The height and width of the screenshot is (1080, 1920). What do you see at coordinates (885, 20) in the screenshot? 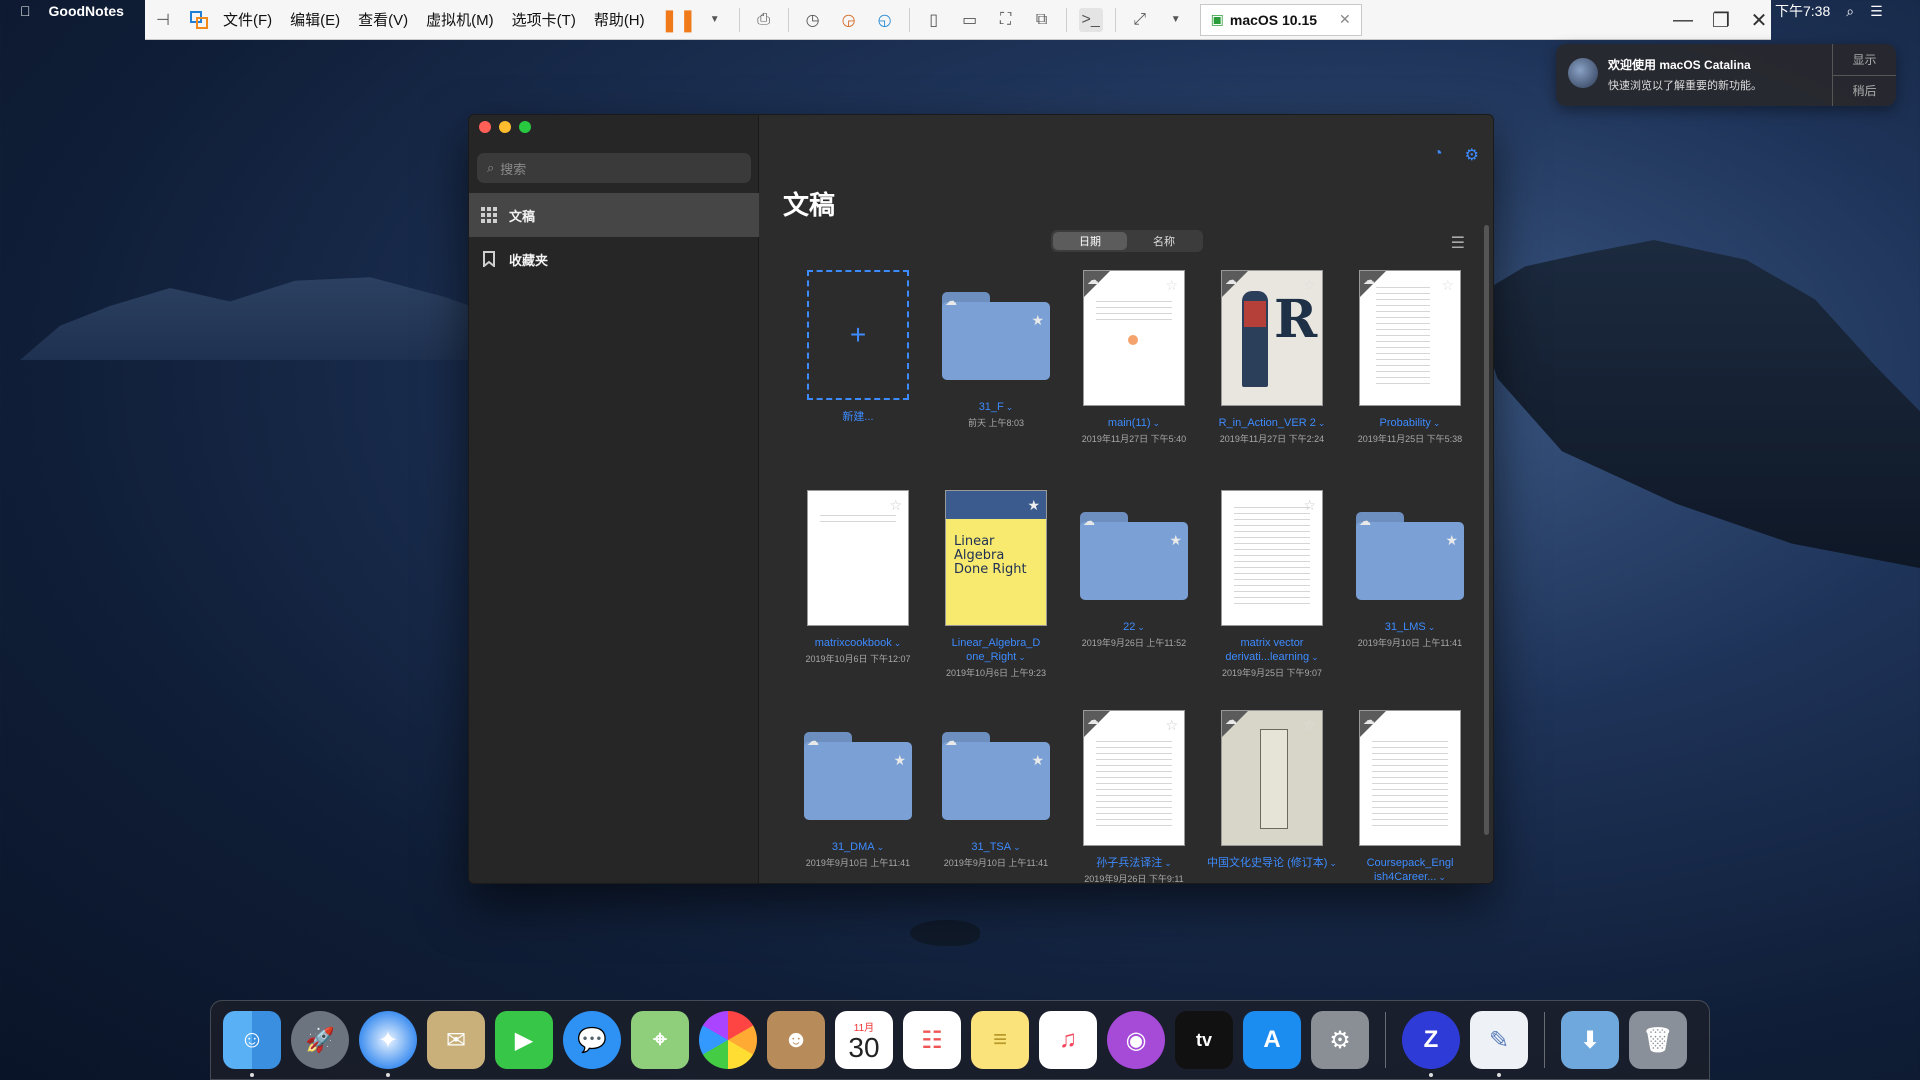
I see `snapshot-manager-icon: ◵` at bounding box center [885, 20].